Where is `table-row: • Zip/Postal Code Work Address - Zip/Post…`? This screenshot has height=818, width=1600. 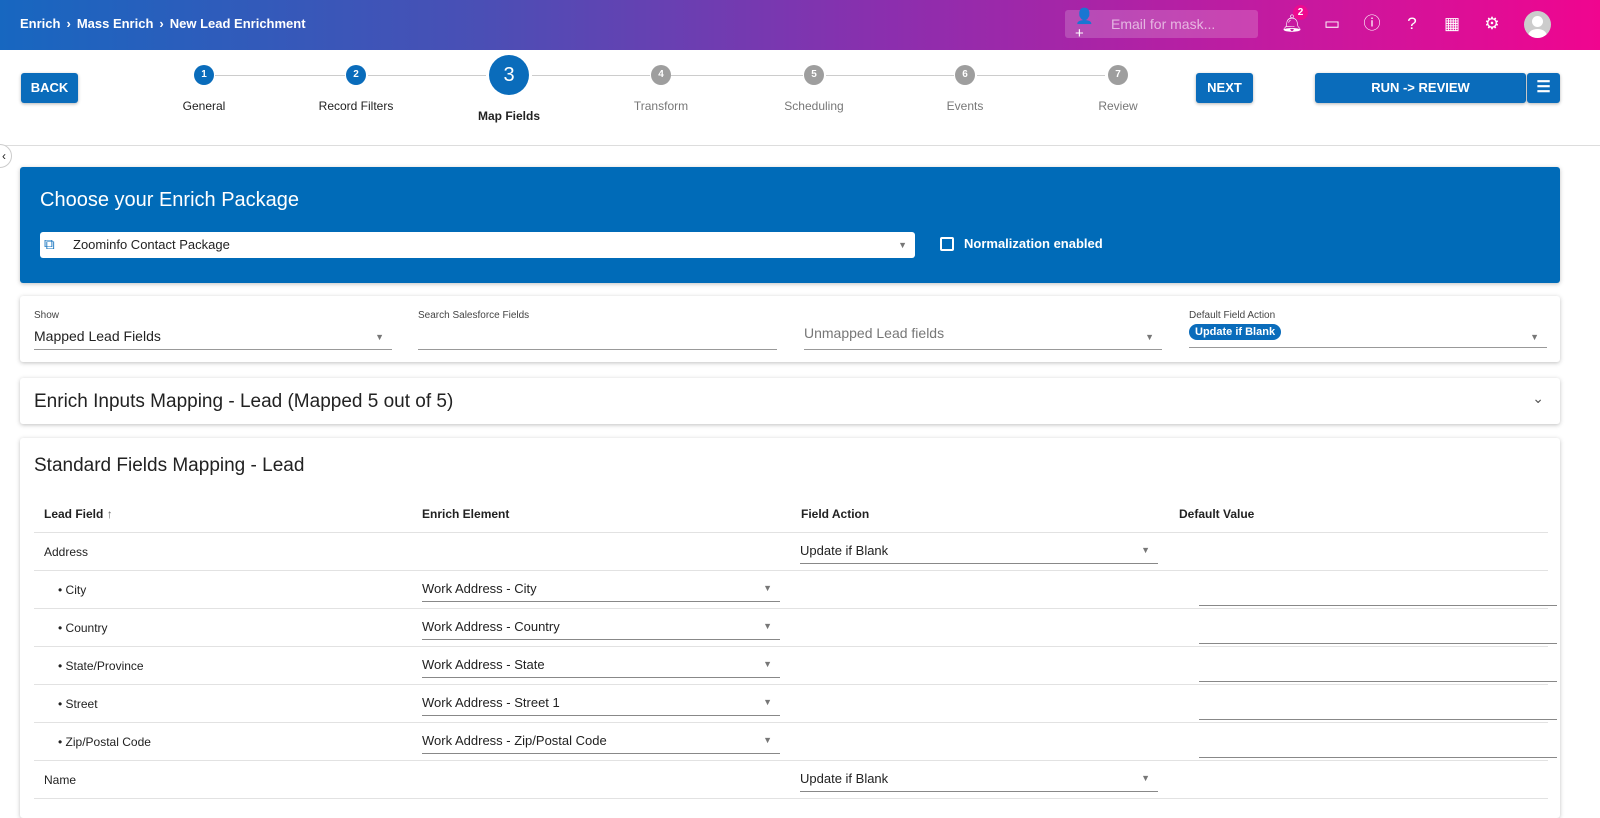
table-row: • Zip/Postal Code Work Address - Zip/Post… is located at coordinates (795, 742).